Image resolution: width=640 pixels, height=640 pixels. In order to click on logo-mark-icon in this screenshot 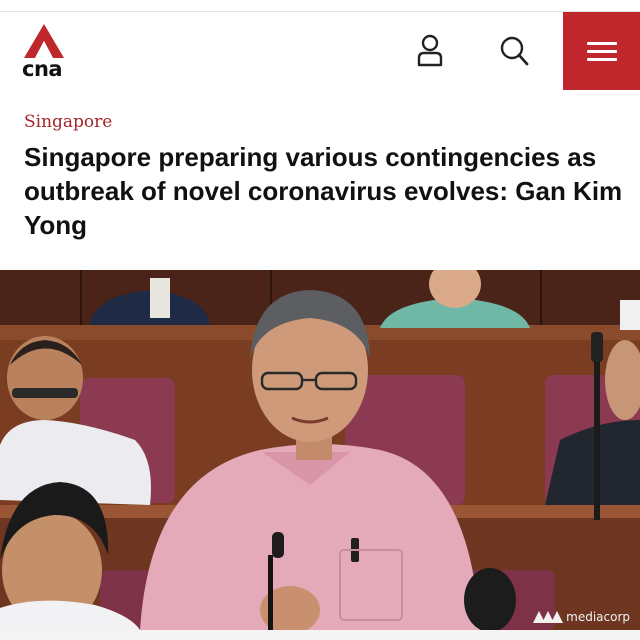, I will do `click(44, 41)`.